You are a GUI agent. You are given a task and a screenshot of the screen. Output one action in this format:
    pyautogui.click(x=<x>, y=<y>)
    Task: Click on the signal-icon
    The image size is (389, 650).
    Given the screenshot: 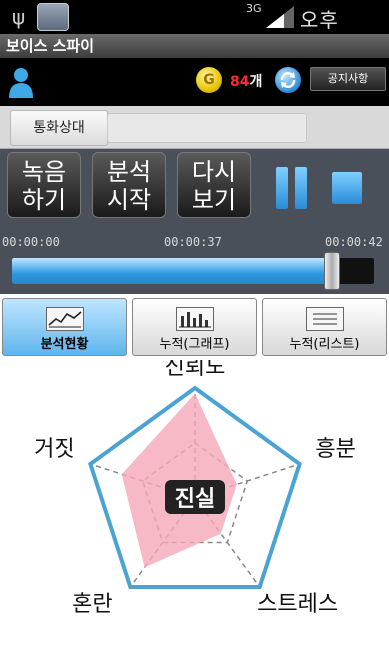 What is the action you would take?
    pyautogui.click(x=280, y=17)
    